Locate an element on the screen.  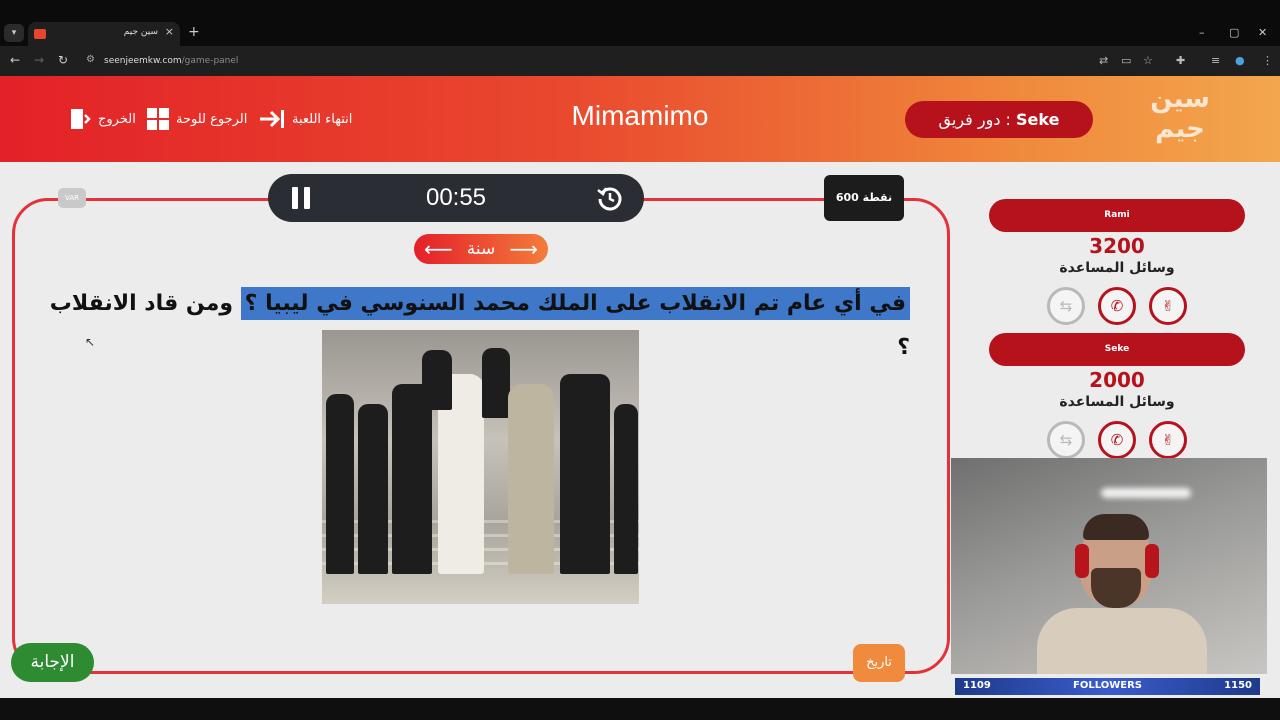
back-to-board-button: الرجوع للوحة is located at coordinates (196, 119).